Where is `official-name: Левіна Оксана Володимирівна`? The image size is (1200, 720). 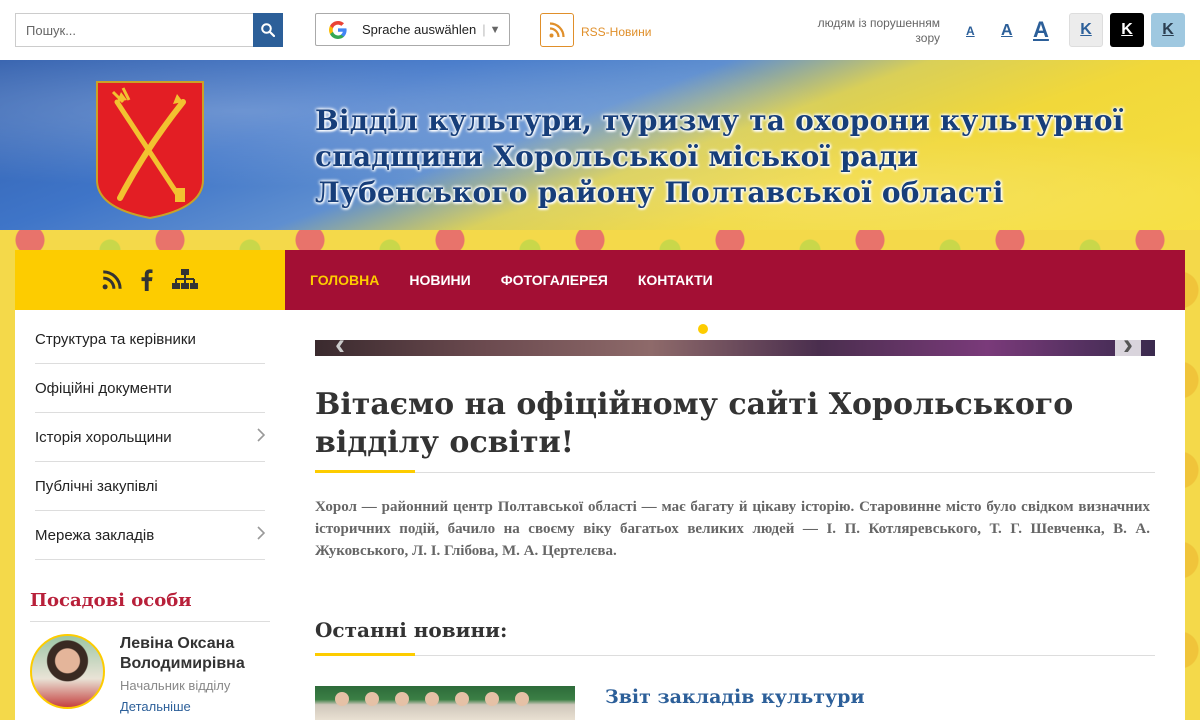 official-name: Левіна Оксана Володимирівна is located at coordinates (182, 653).